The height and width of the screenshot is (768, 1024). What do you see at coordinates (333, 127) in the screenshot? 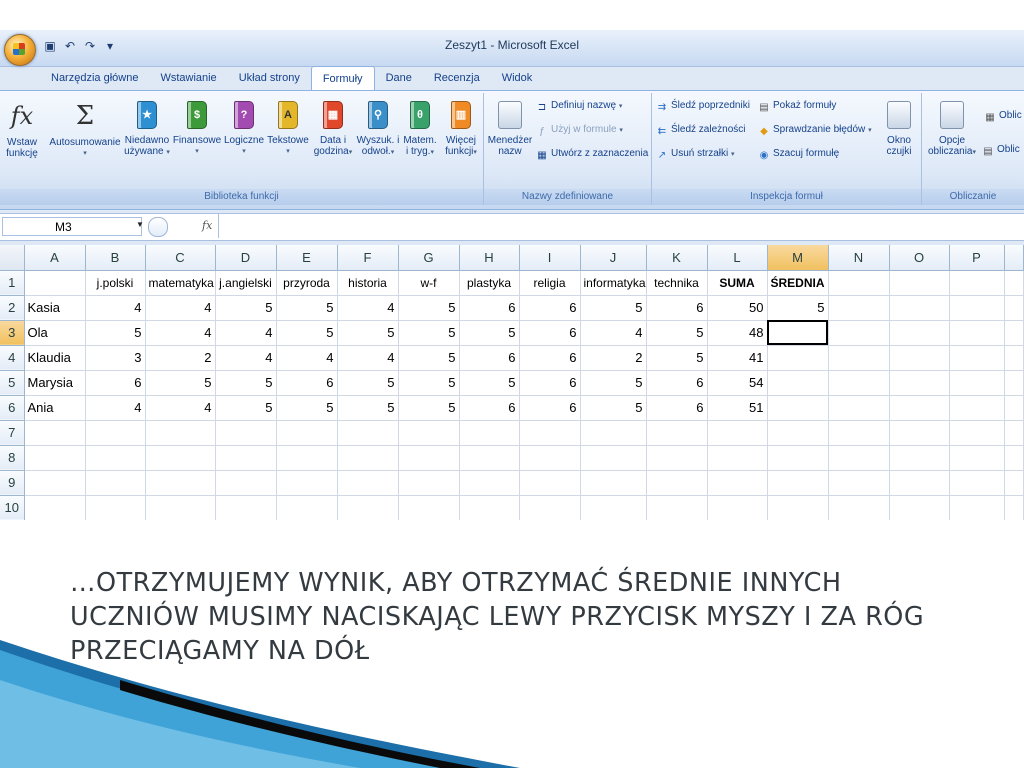
I see `date-time-button: ▦ Data i godzina▾` at bounding box center [333, 127].